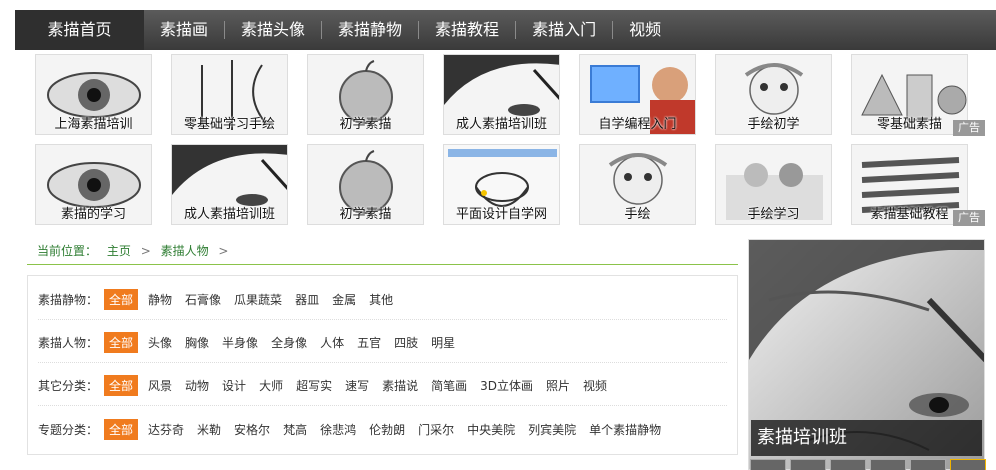 This screenshot has width=996, height=470. I want to click on filter-row: 专题分类： 全部 达芬奇 米勒 安格尔 梵高 徐悲鸿 伦勃朗 门采尔 中央美院 列宾美院 单个素描静物, so click(382, 429).